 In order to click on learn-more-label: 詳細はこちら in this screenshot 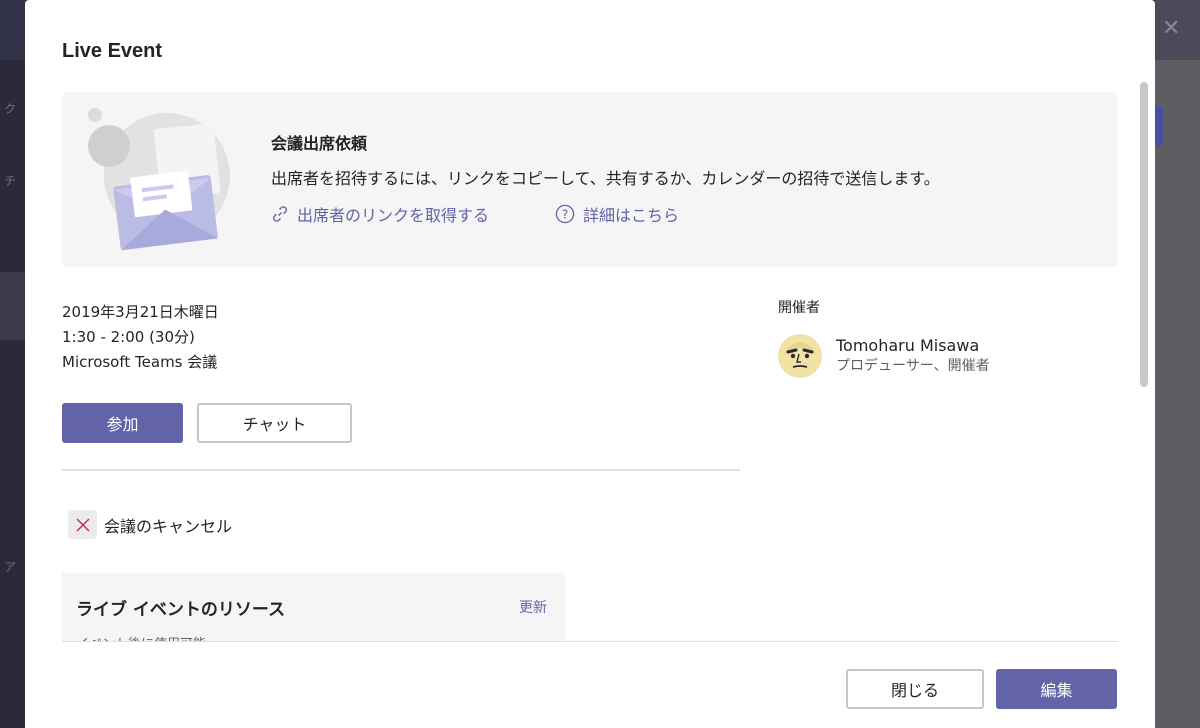, I will do `click(631, 215)`.